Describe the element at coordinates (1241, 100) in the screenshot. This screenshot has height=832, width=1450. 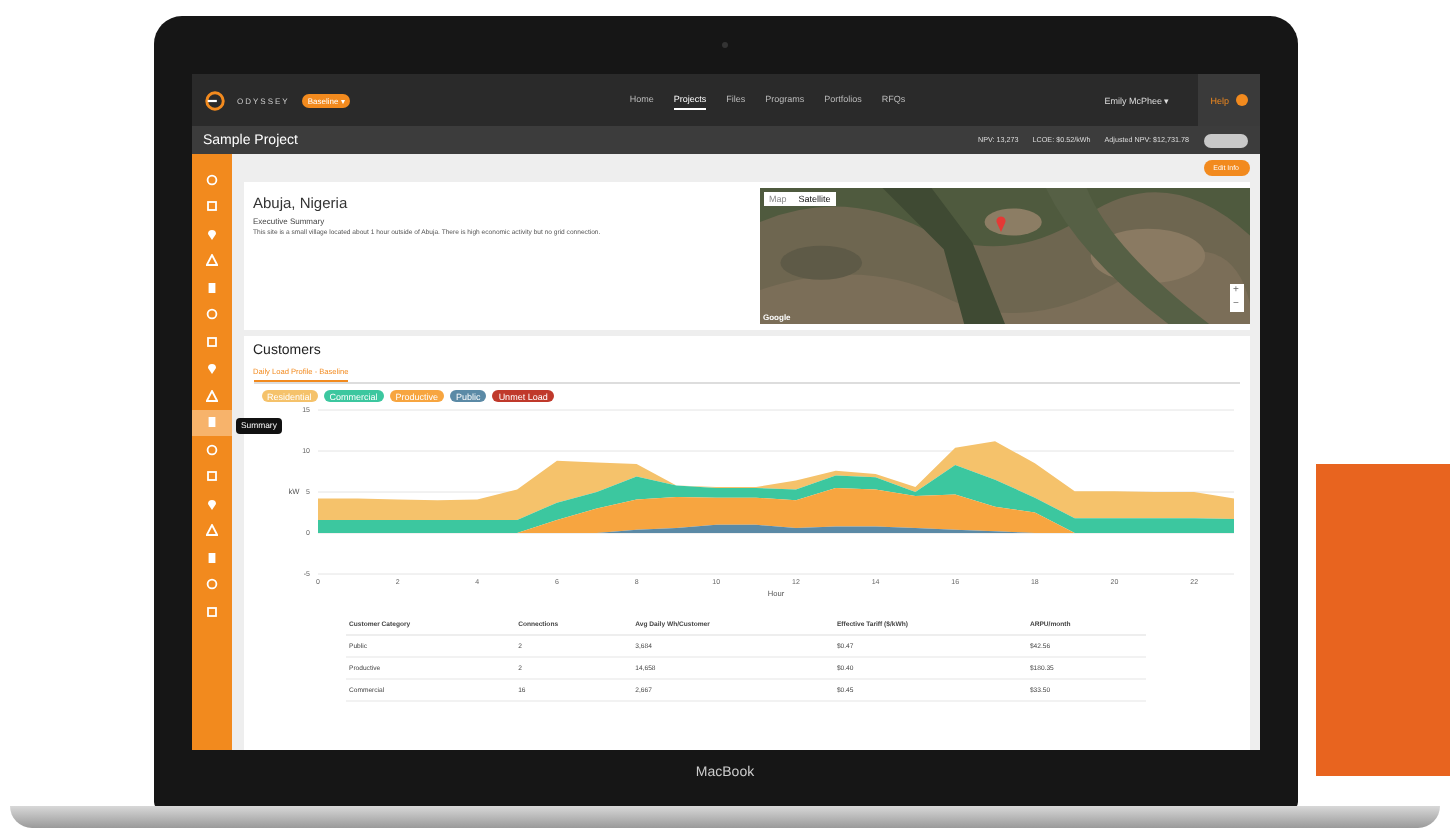
I see `help-icon` at that location.